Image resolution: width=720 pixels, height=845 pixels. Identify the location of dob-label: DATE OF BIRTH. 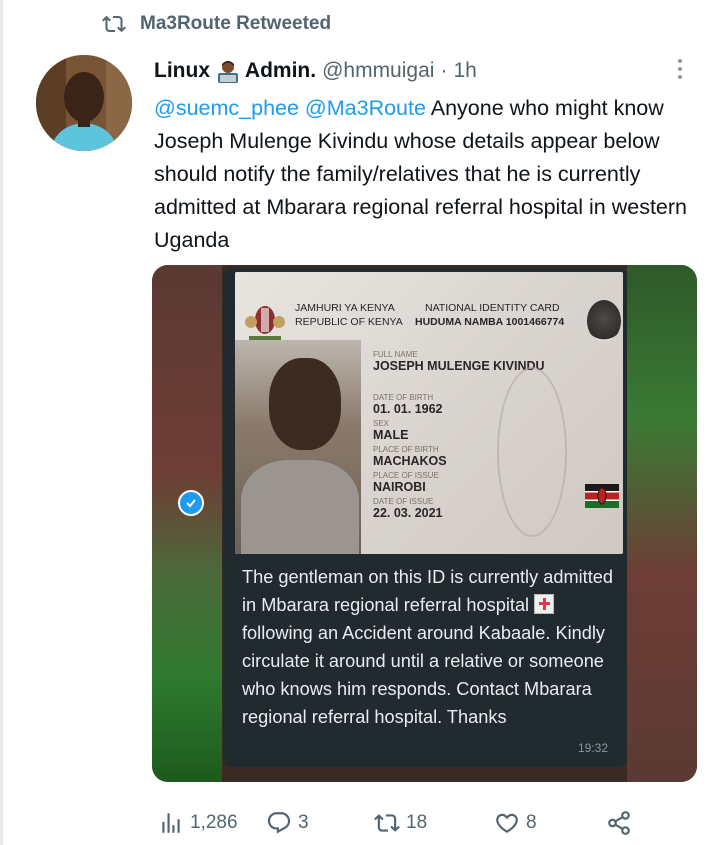
(403, 397).